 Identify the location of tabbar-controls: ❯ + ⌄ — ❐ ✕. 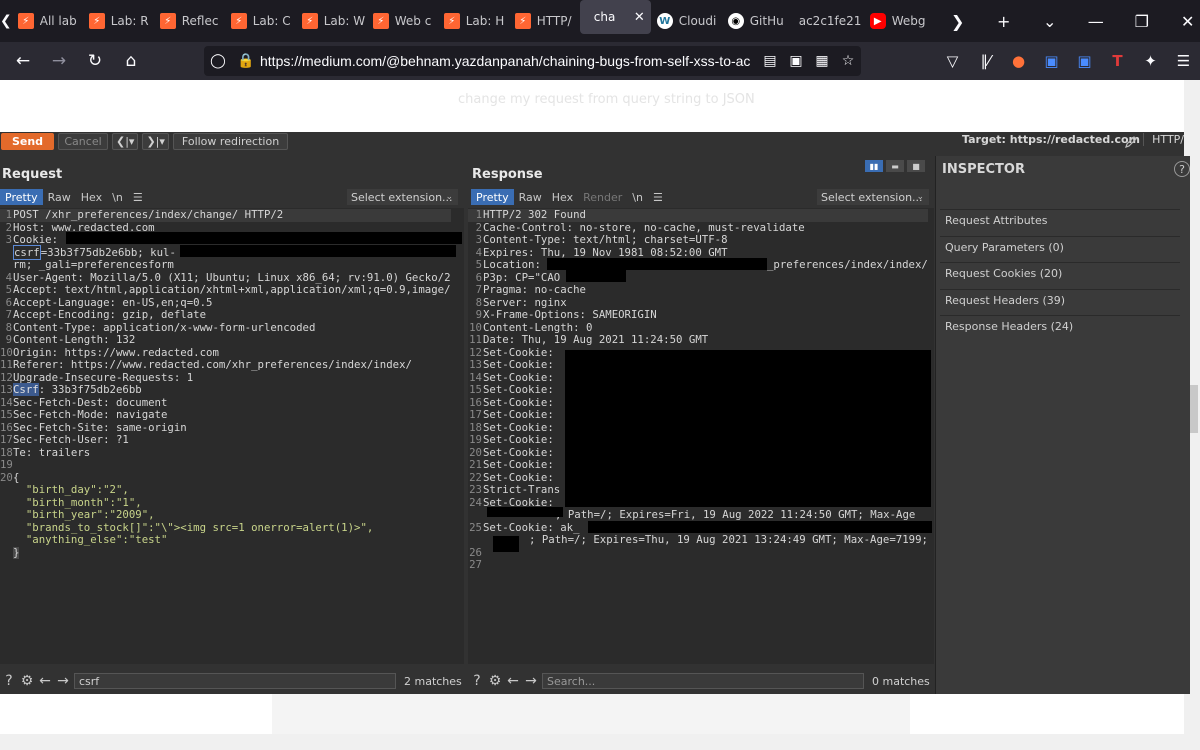
(1067, 21).